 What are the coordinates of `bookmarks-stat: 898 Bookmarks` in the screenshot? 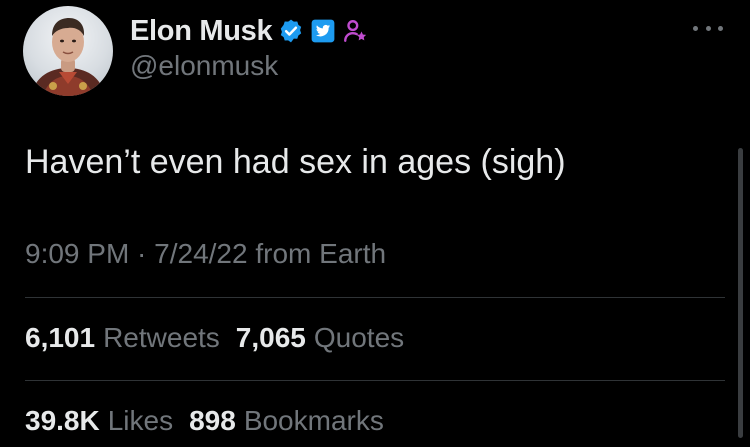 It's located at (286, 421).